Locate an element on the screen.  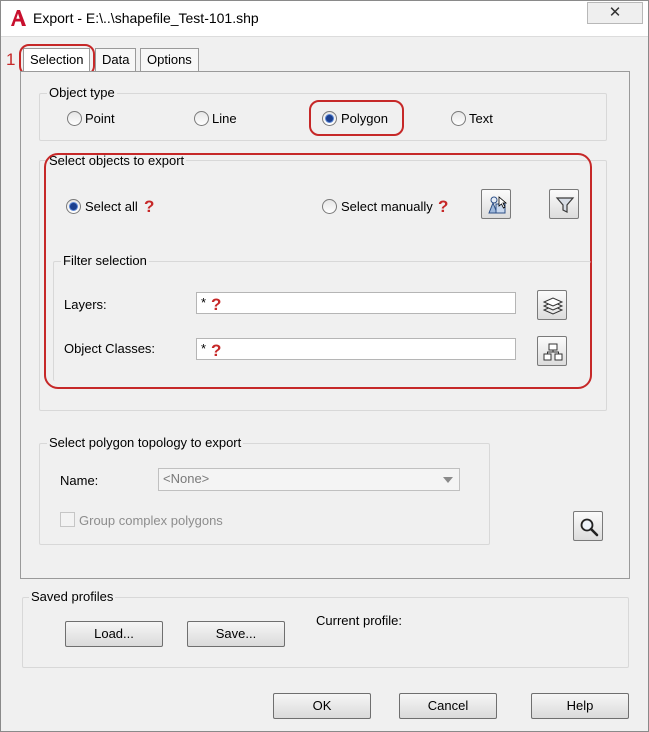
zoom-preview-button is located at coordinates (588, 526).